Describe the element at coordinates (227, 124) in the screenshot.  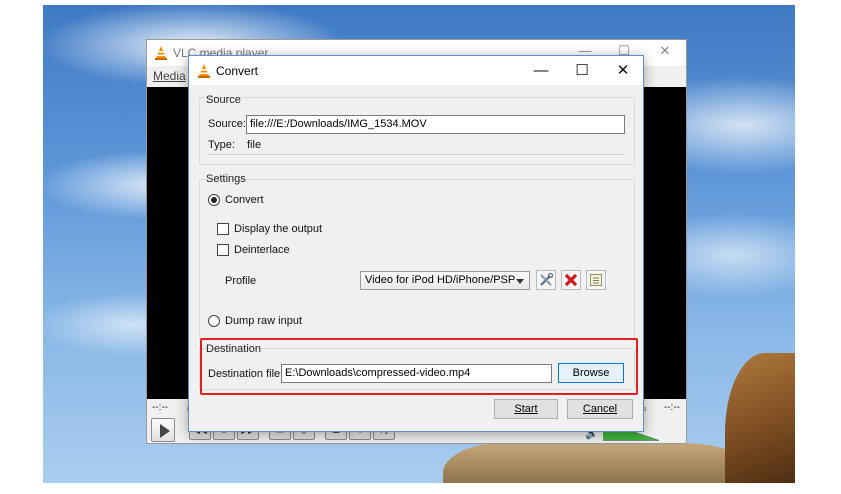
I see `source-label: Source:` at that location.